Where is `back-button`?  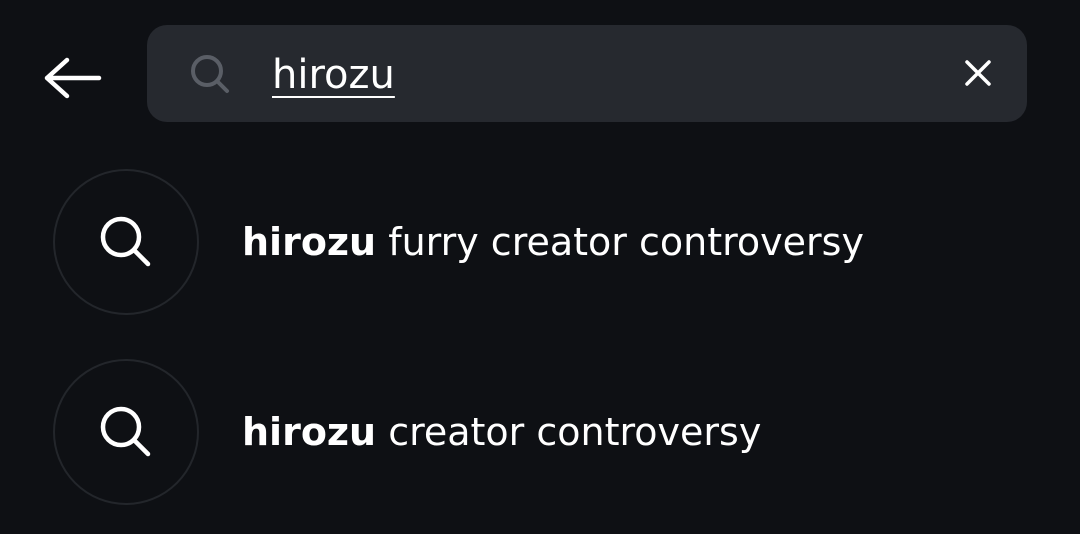 back-button is located at coordinates (73, 78).